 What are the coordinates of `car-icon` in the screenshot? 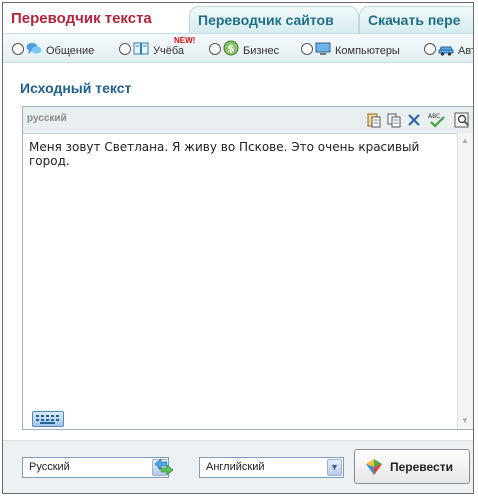 It's located at (446, 51).